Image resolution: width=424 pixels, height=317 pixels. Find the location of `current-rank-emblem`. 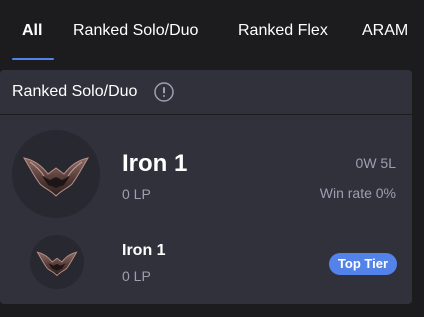

current-rank-emblem is located at coordinates (56, 174).